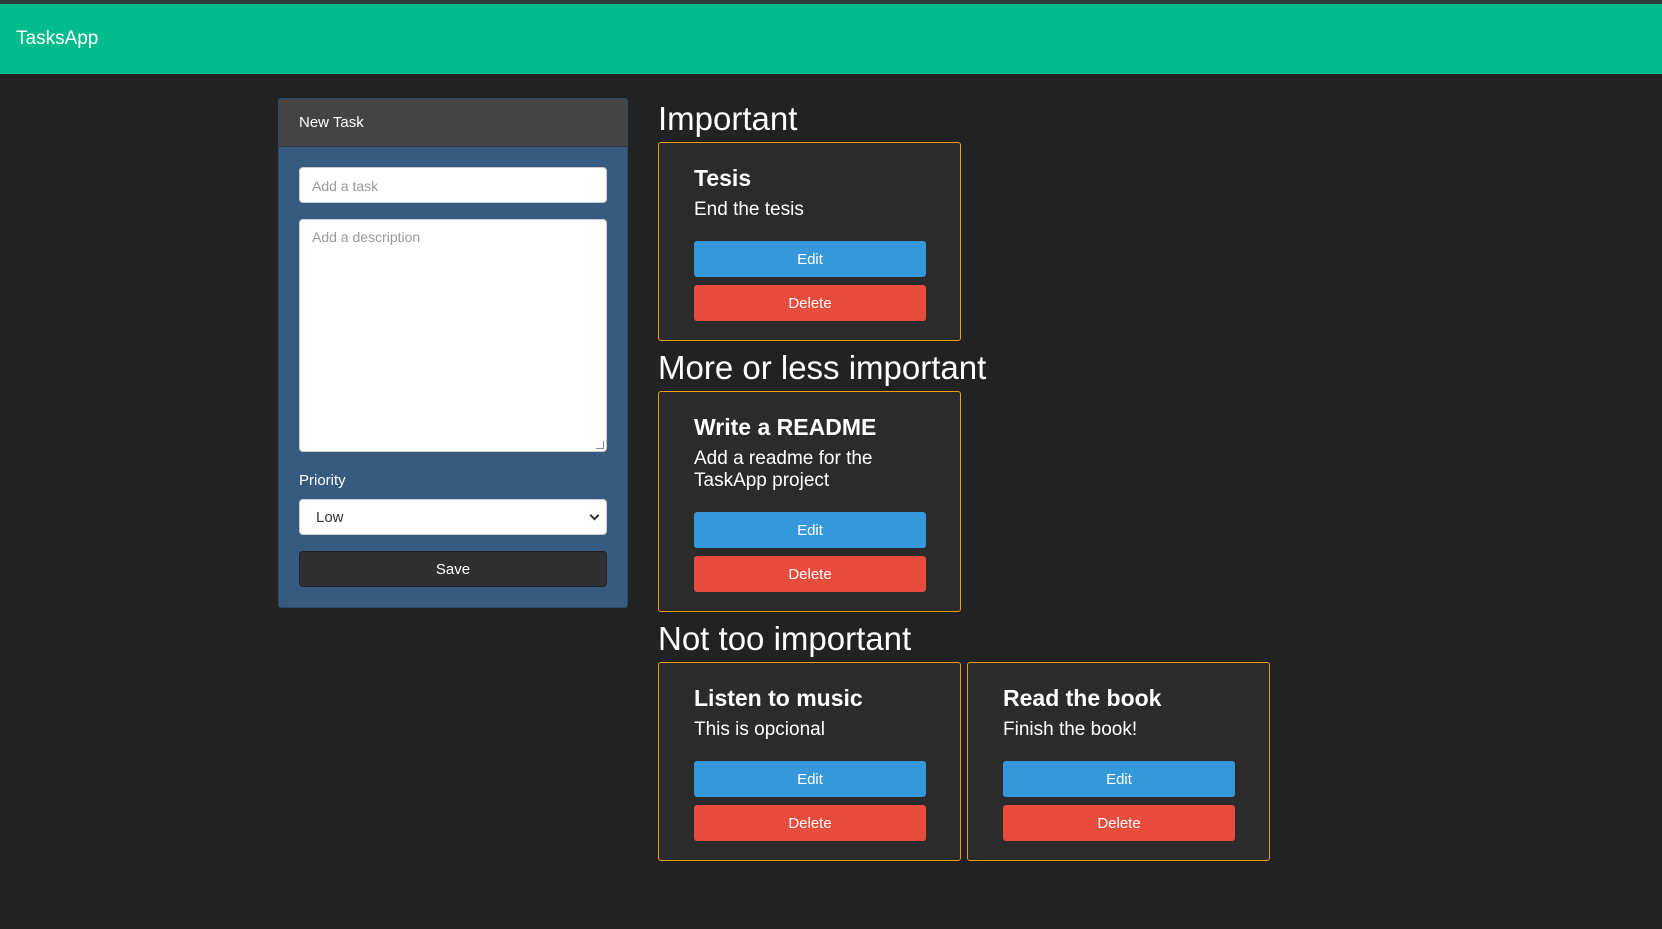 This screenshot has height=929, width=1662. What do you see at coordinates (785, 638) in the screenshot?
I see `section-title: Not too important` at bounding box center [785, 638].